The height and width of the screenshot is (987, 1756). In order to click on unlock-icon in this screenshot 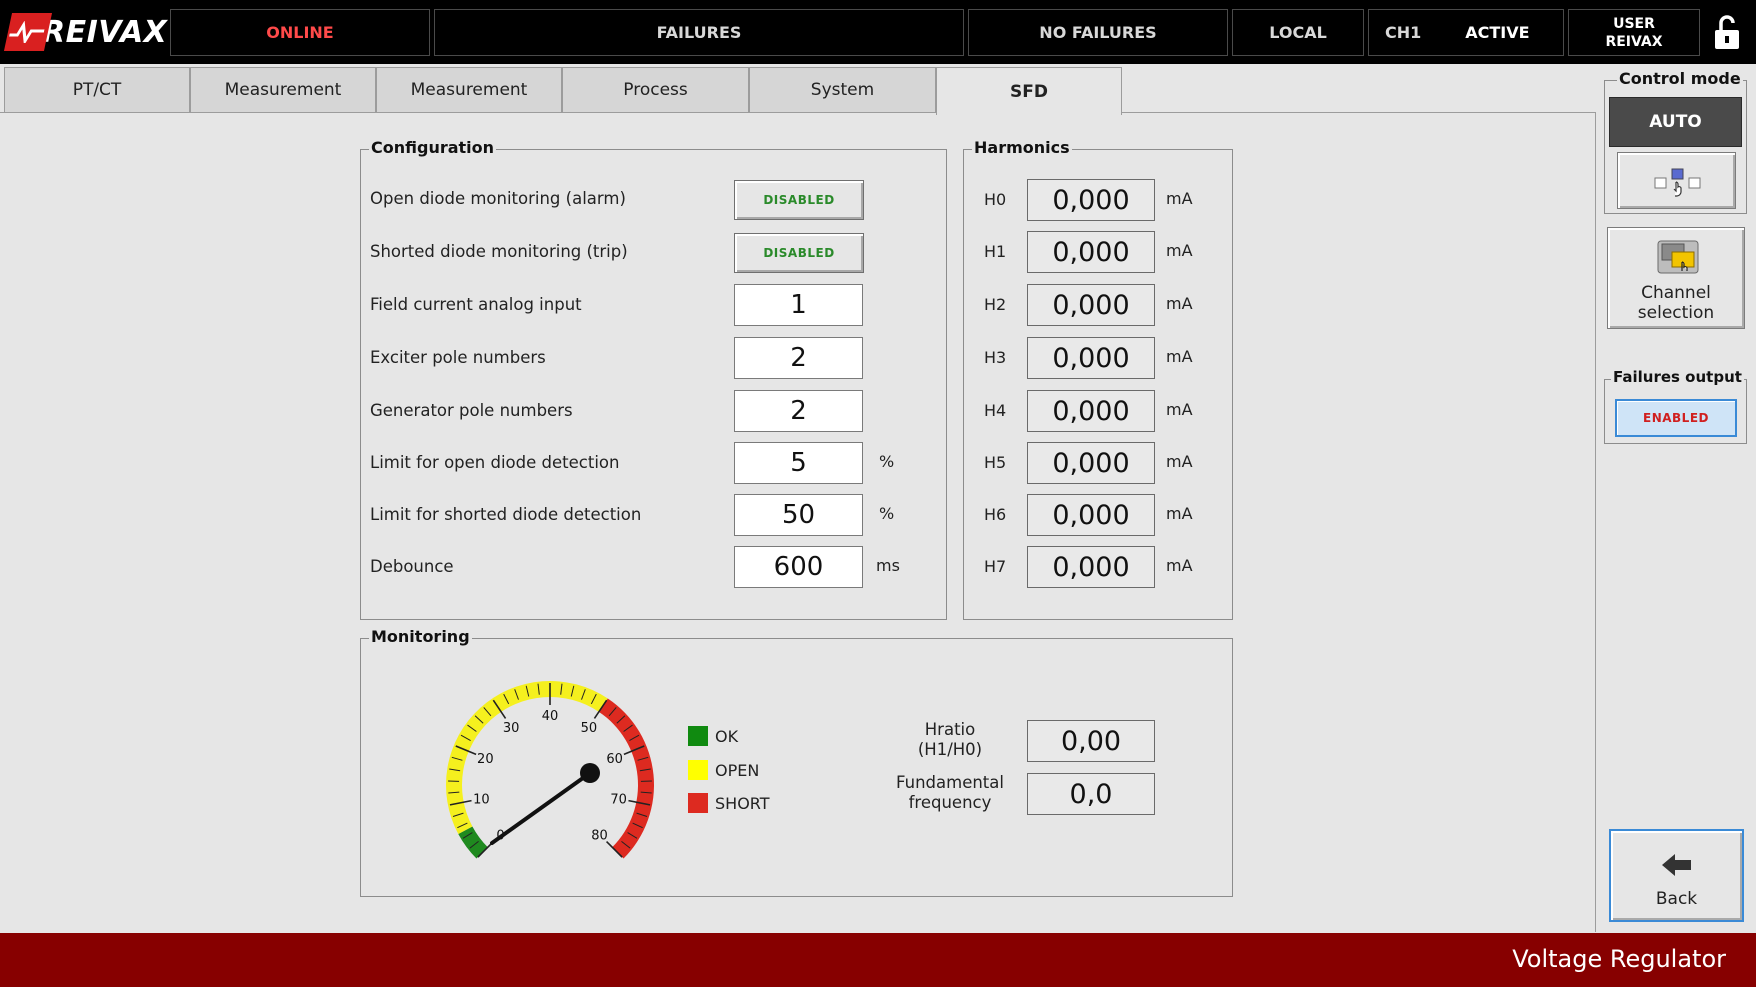, I will do `click(1727, 32)`.